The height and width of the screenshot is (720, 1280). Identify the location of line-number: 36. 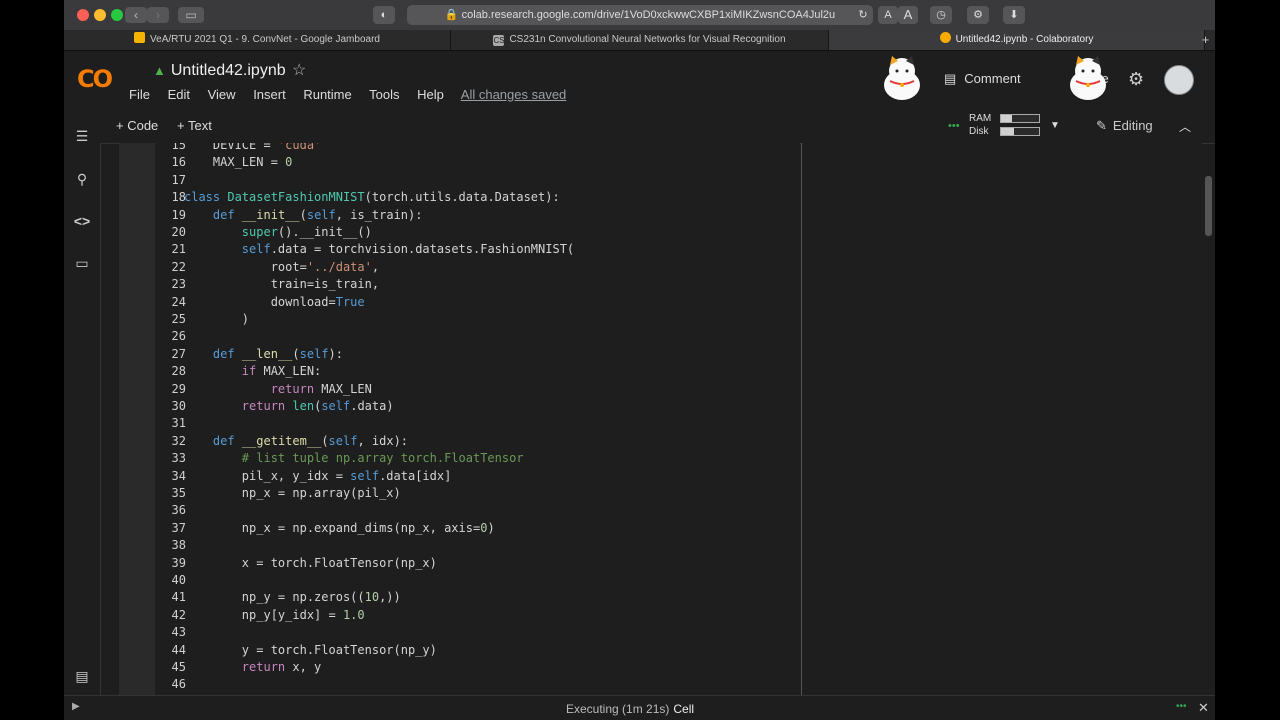
(178, 510).